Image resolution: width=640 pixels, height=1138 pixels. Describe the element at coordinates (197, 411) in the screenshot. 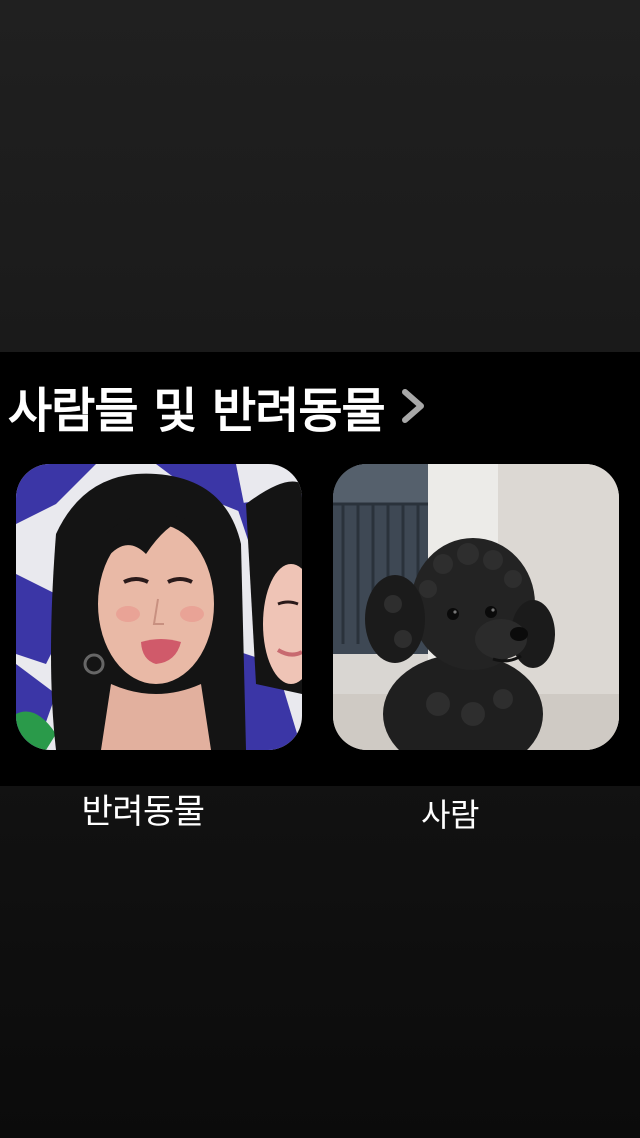

I see `section-title: 사람들 및 반려동물` at that location.